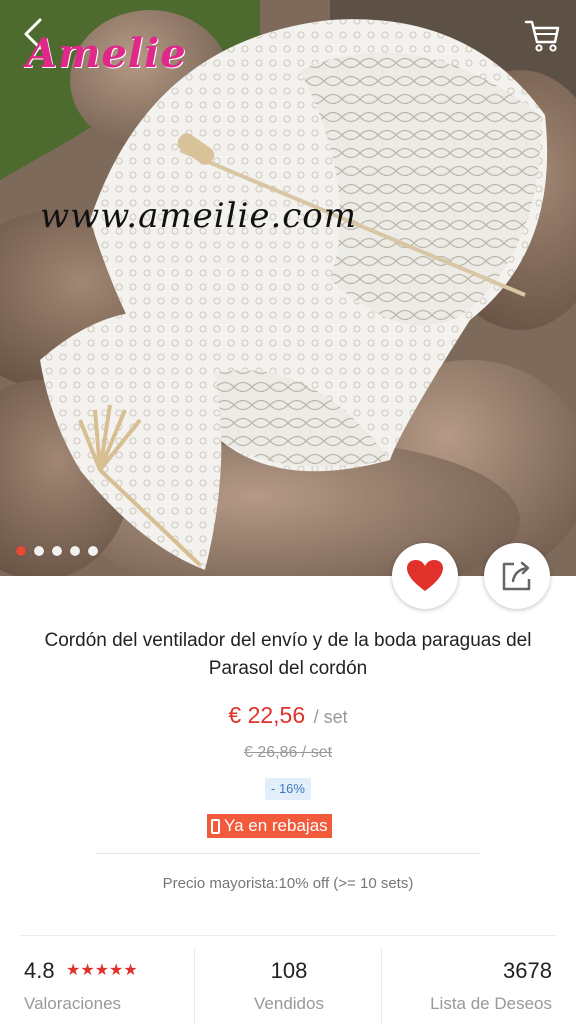 Image resolution: width=576 pixels, height=1024 pixels. I want to click on favorite-button, so click(425, 576).